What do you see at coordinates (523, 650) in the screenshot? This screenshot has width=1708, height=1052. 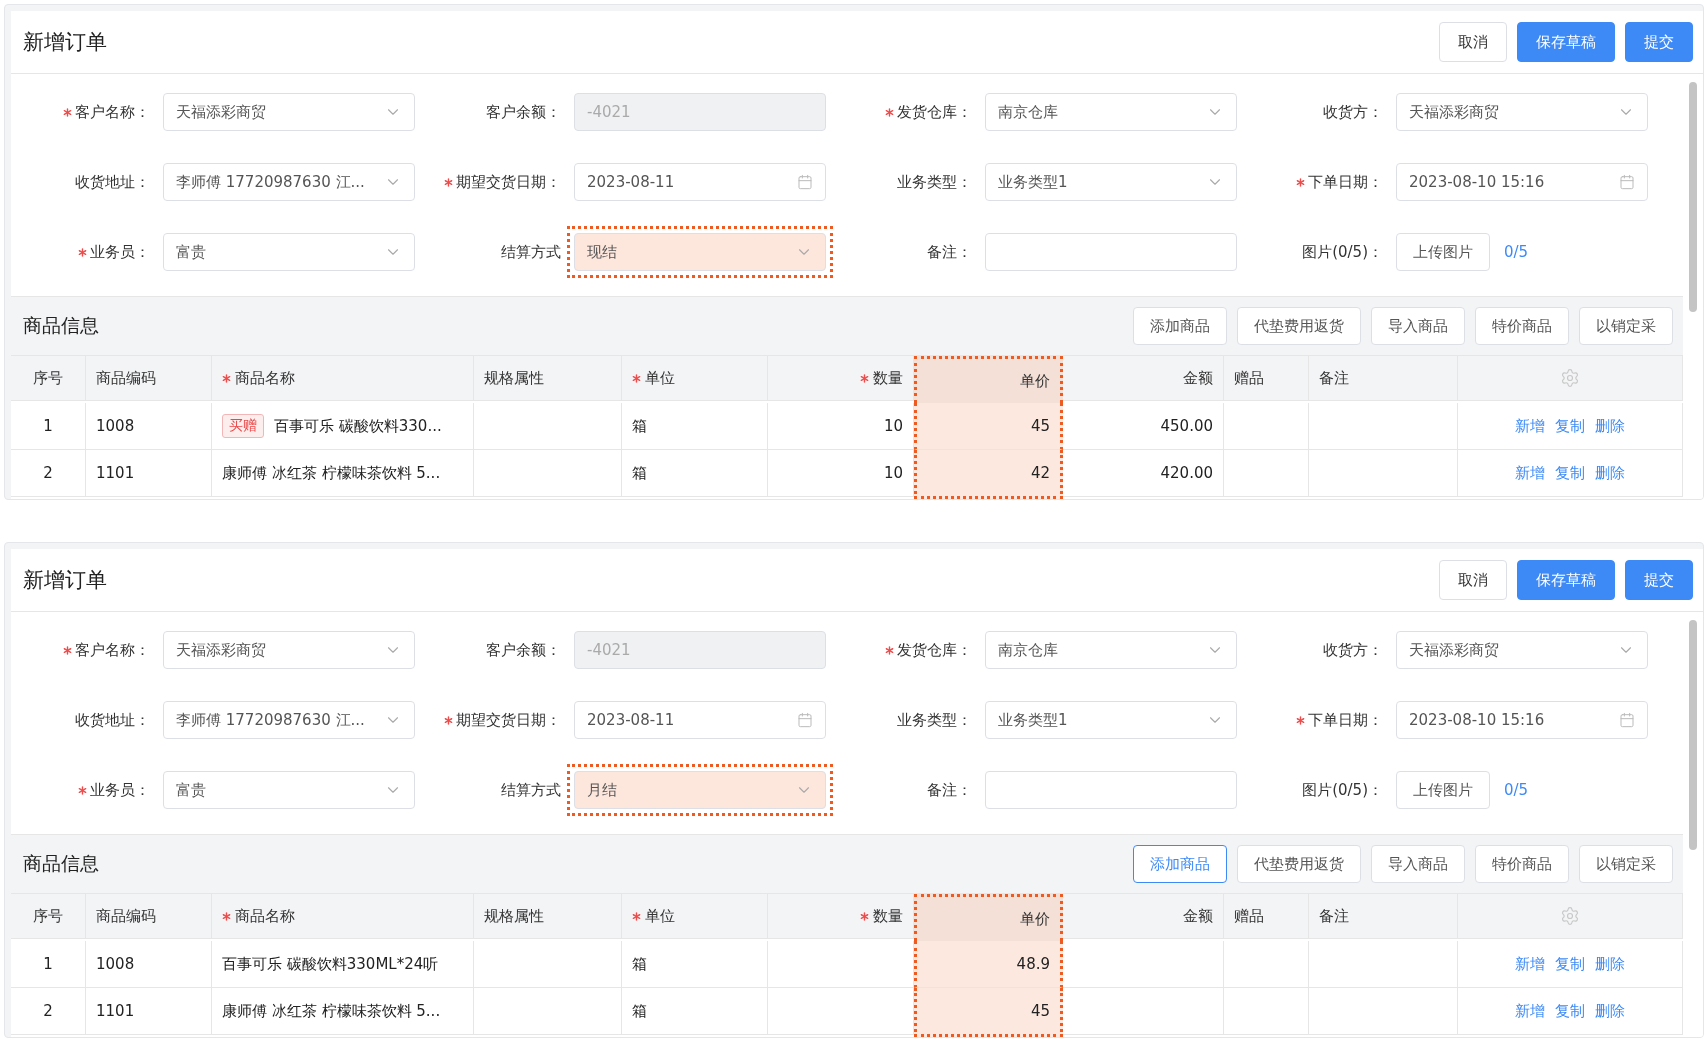 I see `field-label: 客户余额：` at bounding box center [523, 650].